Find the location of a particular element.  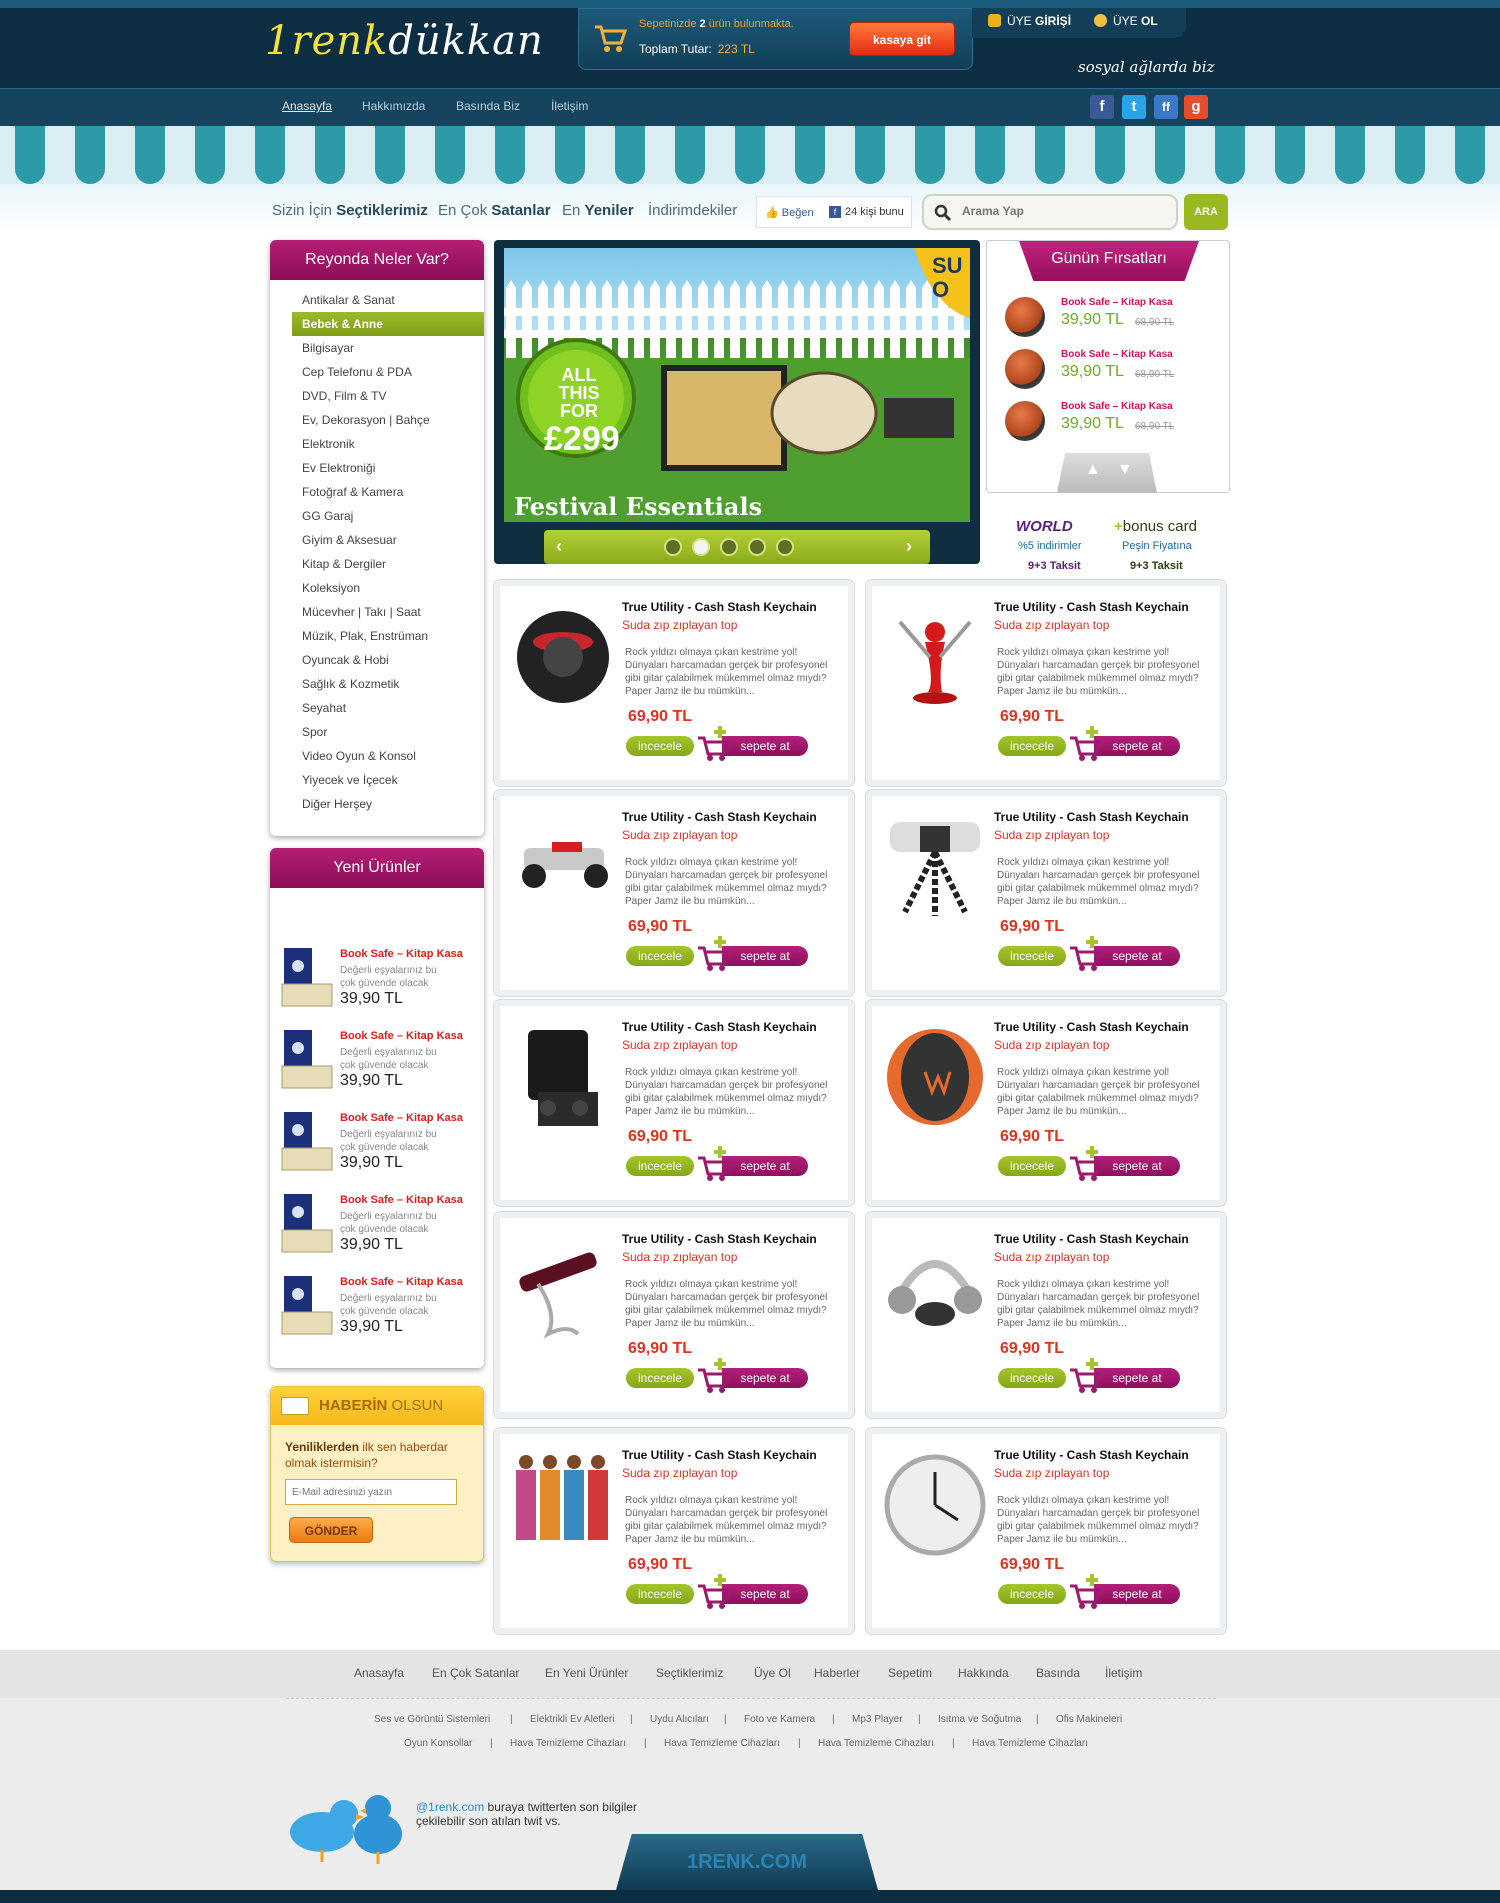

footer-category-link: Ses ve Görüntü Sistemleri is located at coordinates (432, 1719).